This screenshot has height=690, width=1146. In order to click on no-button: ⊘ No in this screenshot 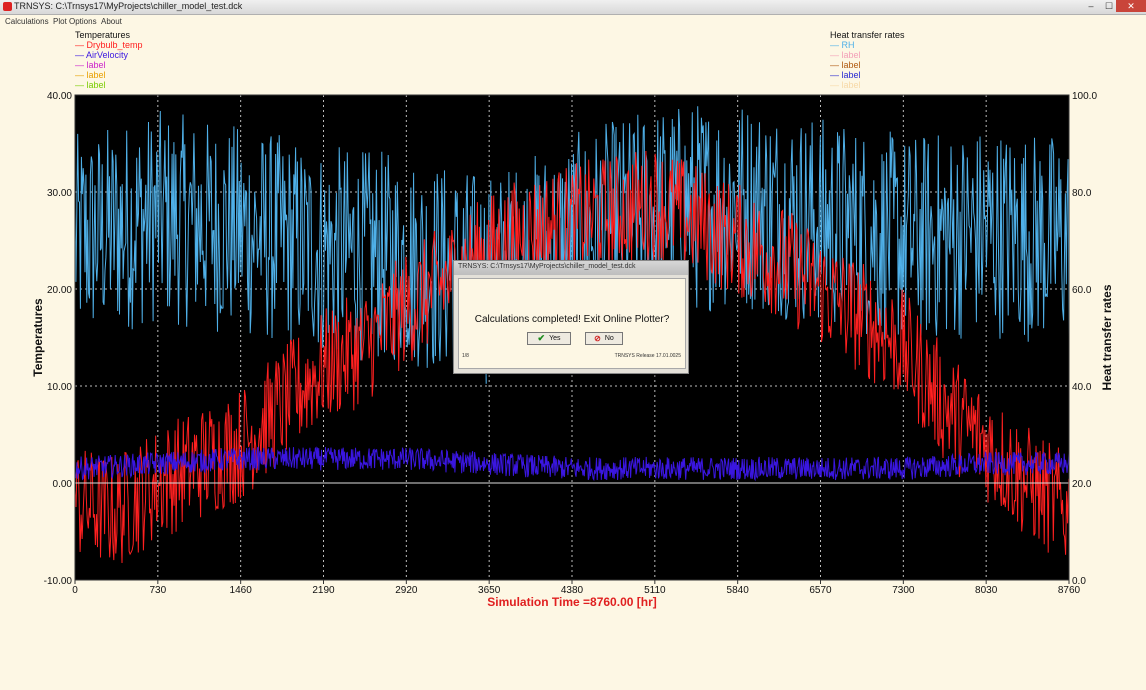, I will do `click(604, 338)`.